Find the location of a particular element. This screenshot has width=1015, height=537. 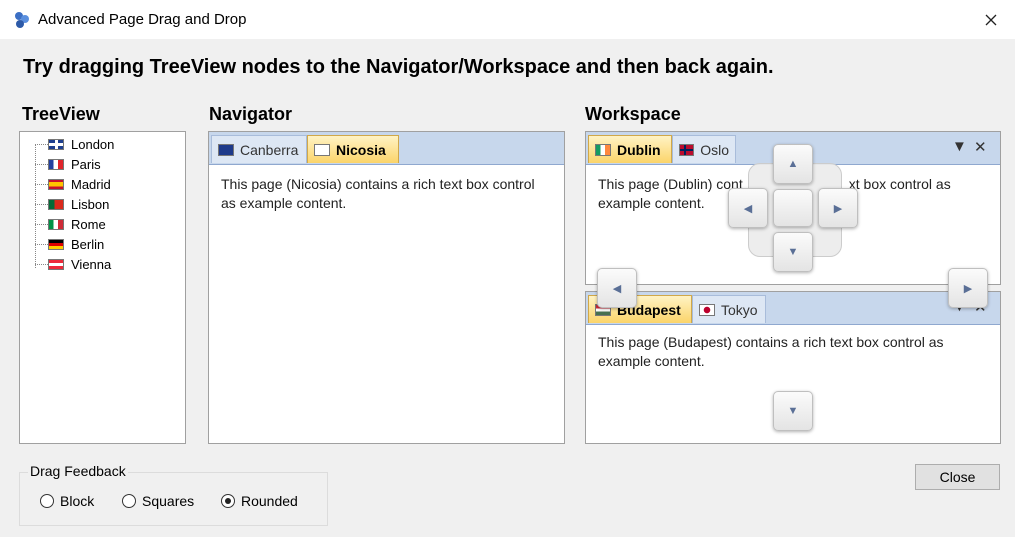

tree-node-label: Vienna is located at coordinates (91, 264).